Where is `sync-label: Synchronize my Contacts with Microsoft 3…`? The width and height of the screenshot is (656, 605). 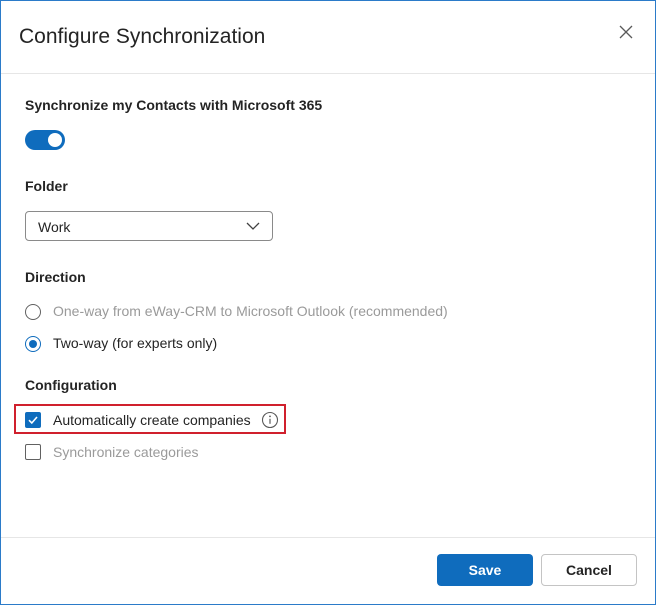
sync-label: Synchronize my Contacts with Microsoft 3… is located at coordinates (174, 105).